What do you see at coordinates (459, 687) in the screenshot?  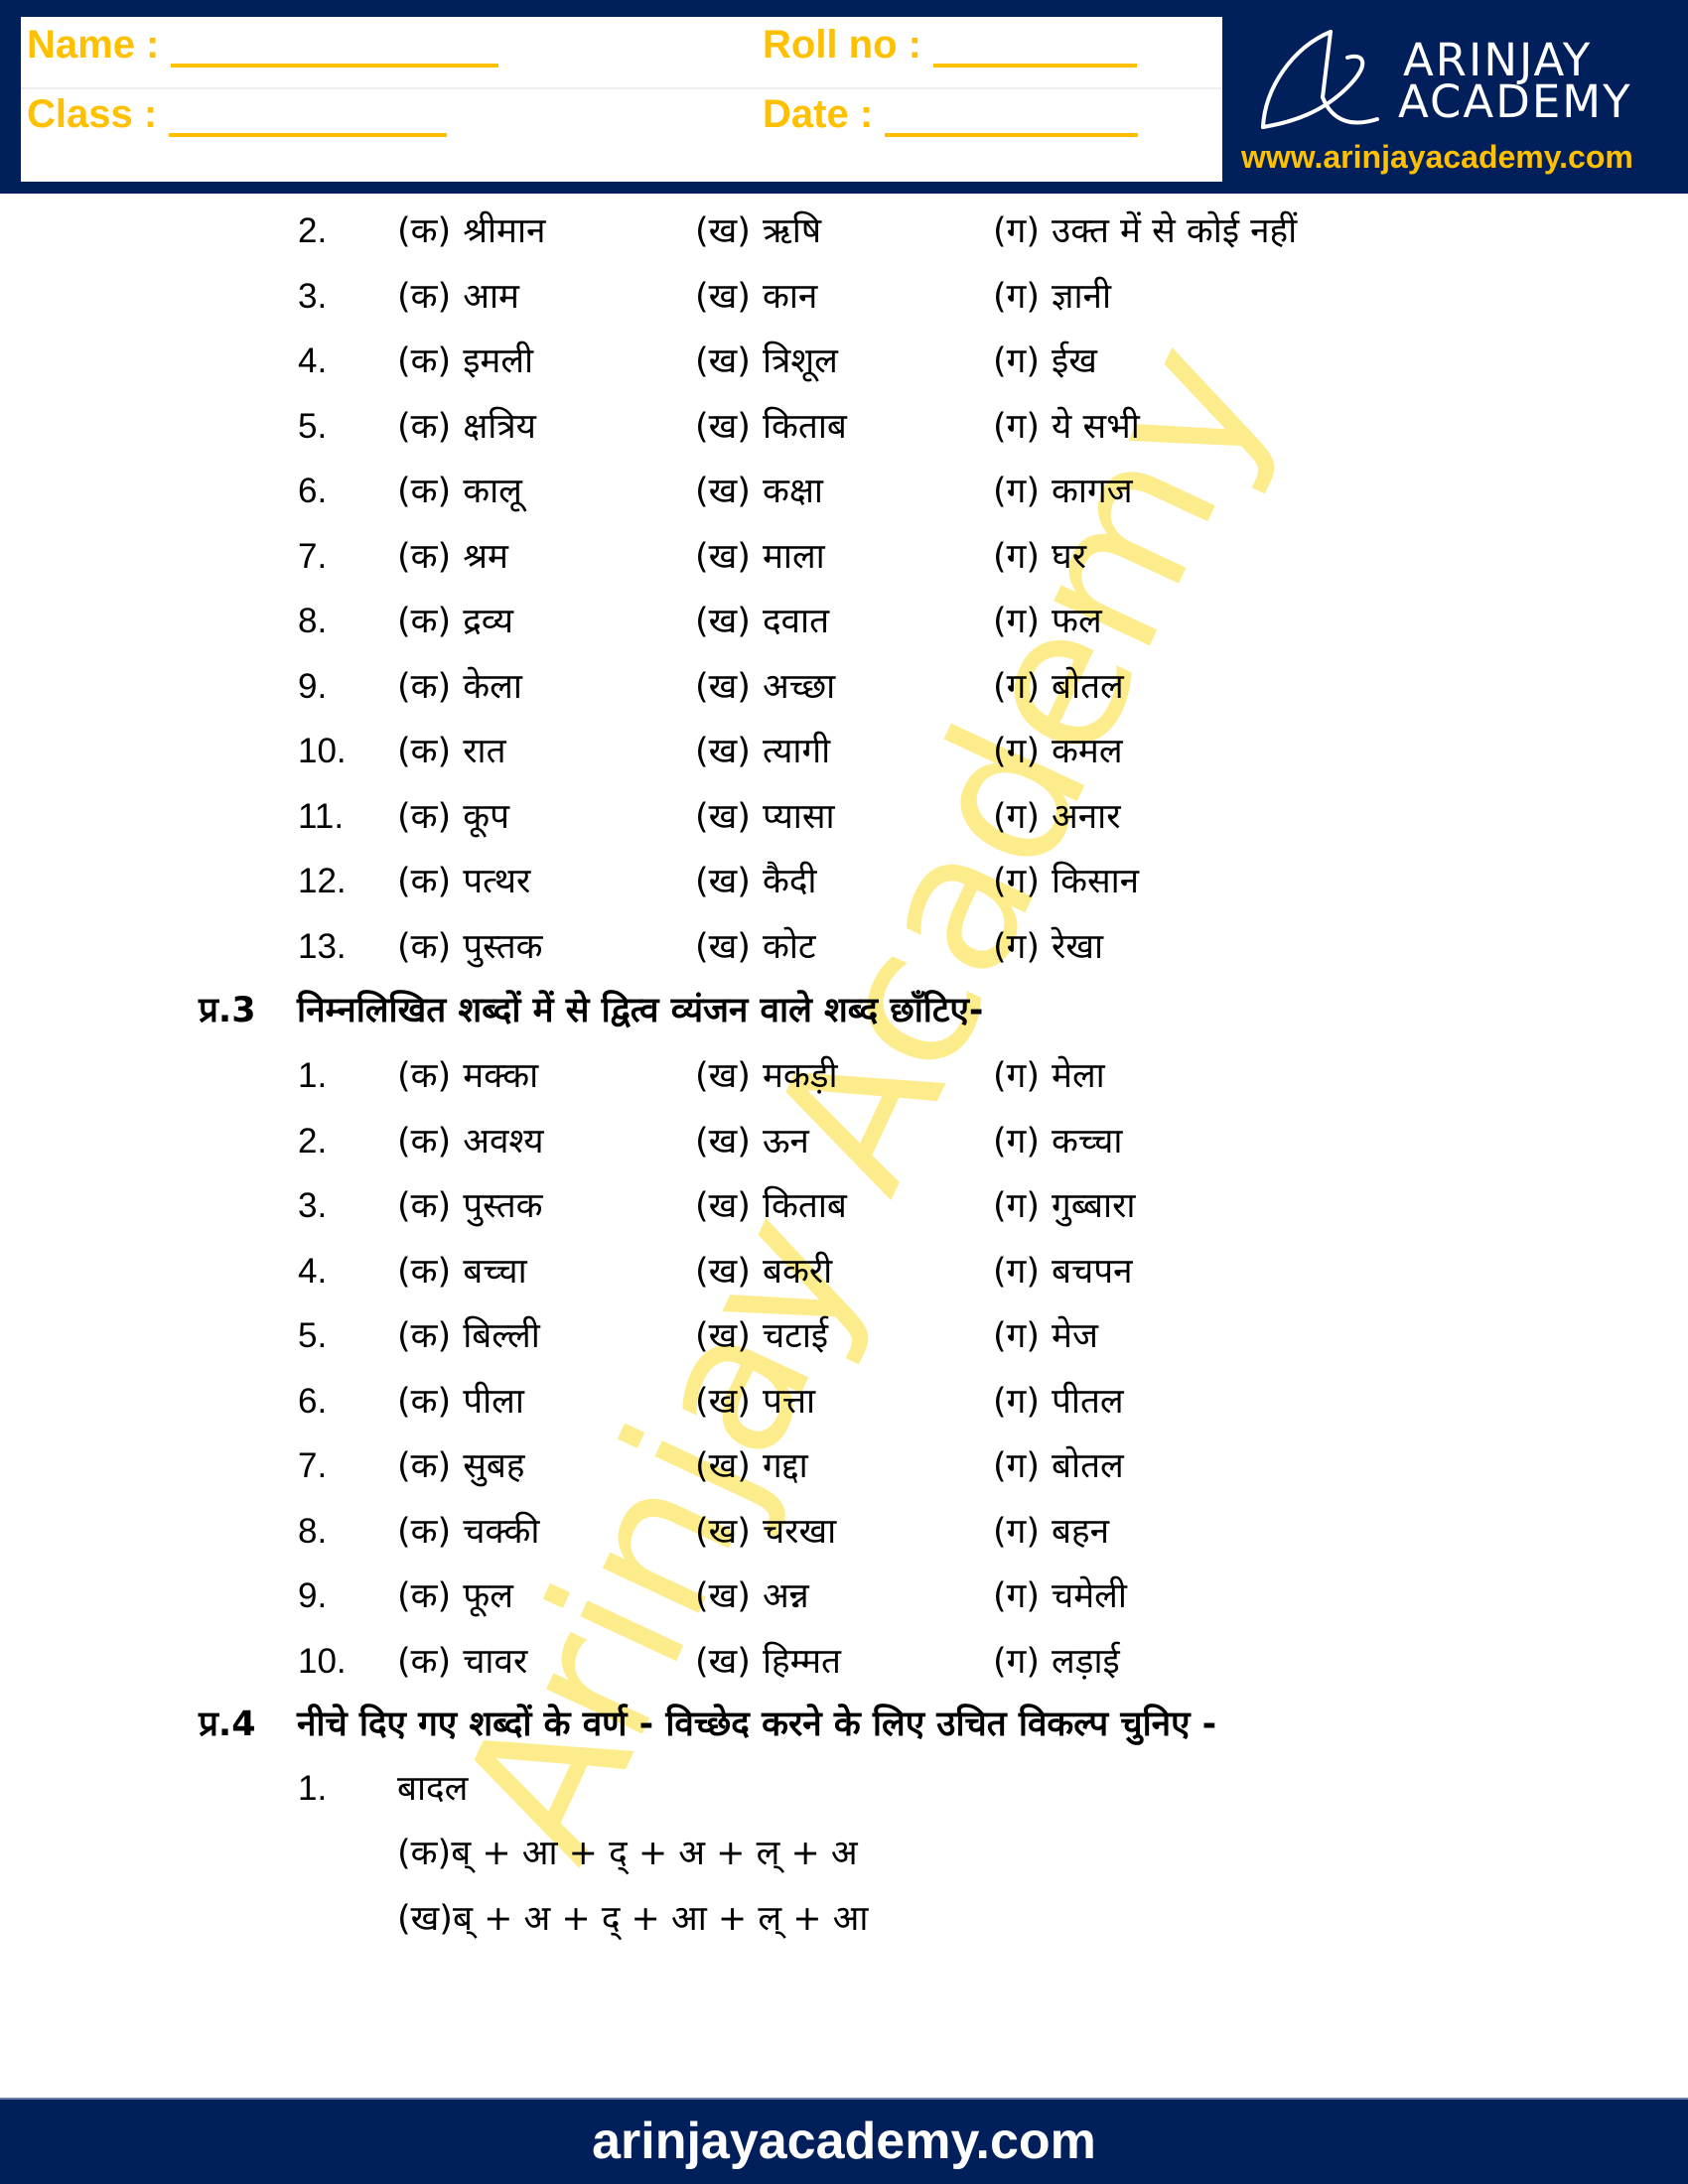 I see `option-ka: (क) केला` at bounding box center [459, 687].